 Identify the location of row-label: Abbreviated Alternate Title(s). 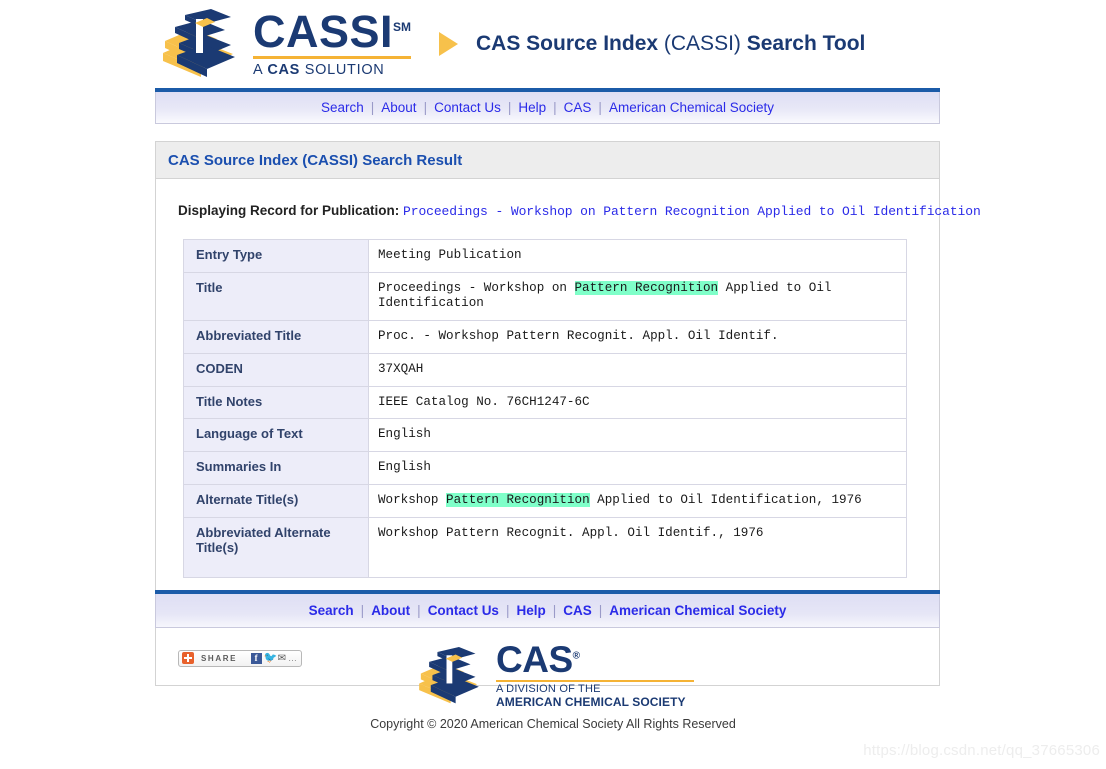
(276, 547).